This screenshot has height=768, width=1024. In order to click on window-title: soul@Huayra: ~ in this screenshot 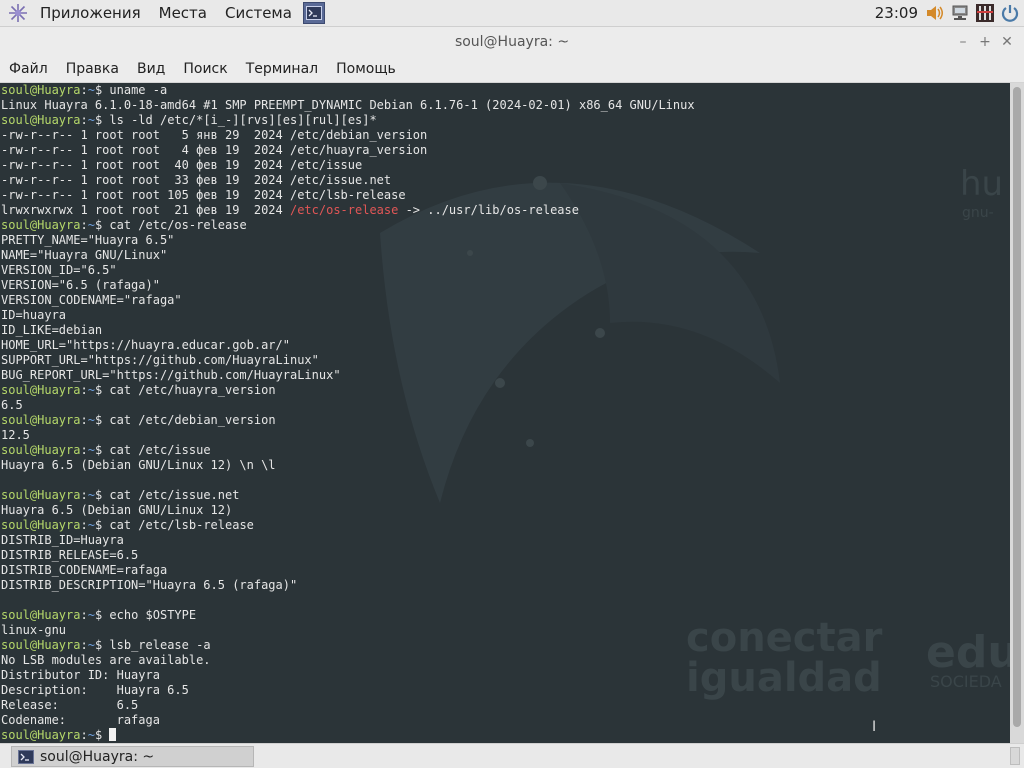, I will do `click(512, 41)`.